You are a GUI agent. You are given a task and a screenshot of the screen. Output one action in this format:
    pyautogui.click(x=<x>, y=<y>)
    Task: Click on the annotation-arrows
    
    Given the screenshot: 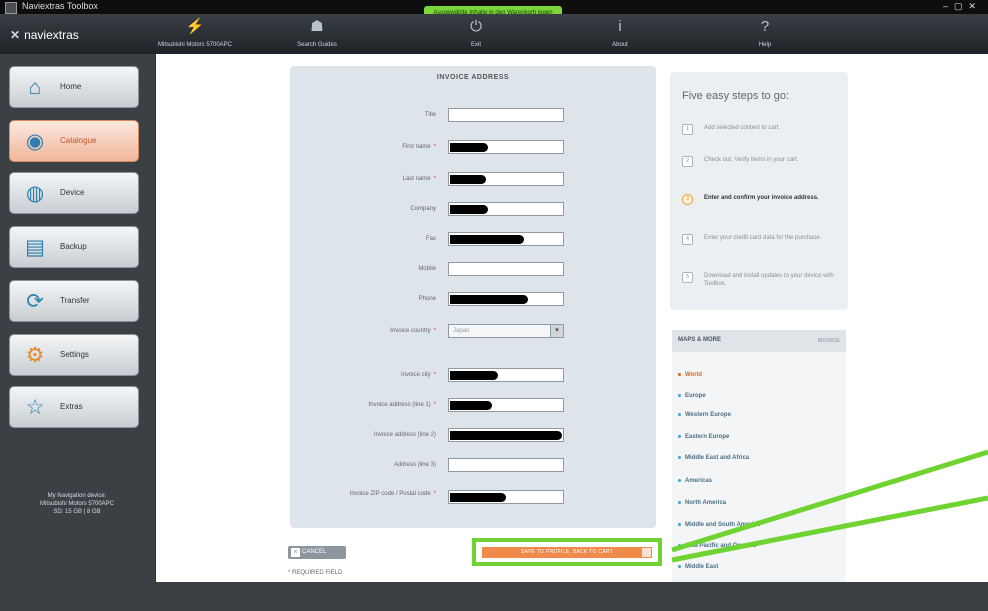 What is the action you would take?
    pyautogui.click(x=829, y=506)
    